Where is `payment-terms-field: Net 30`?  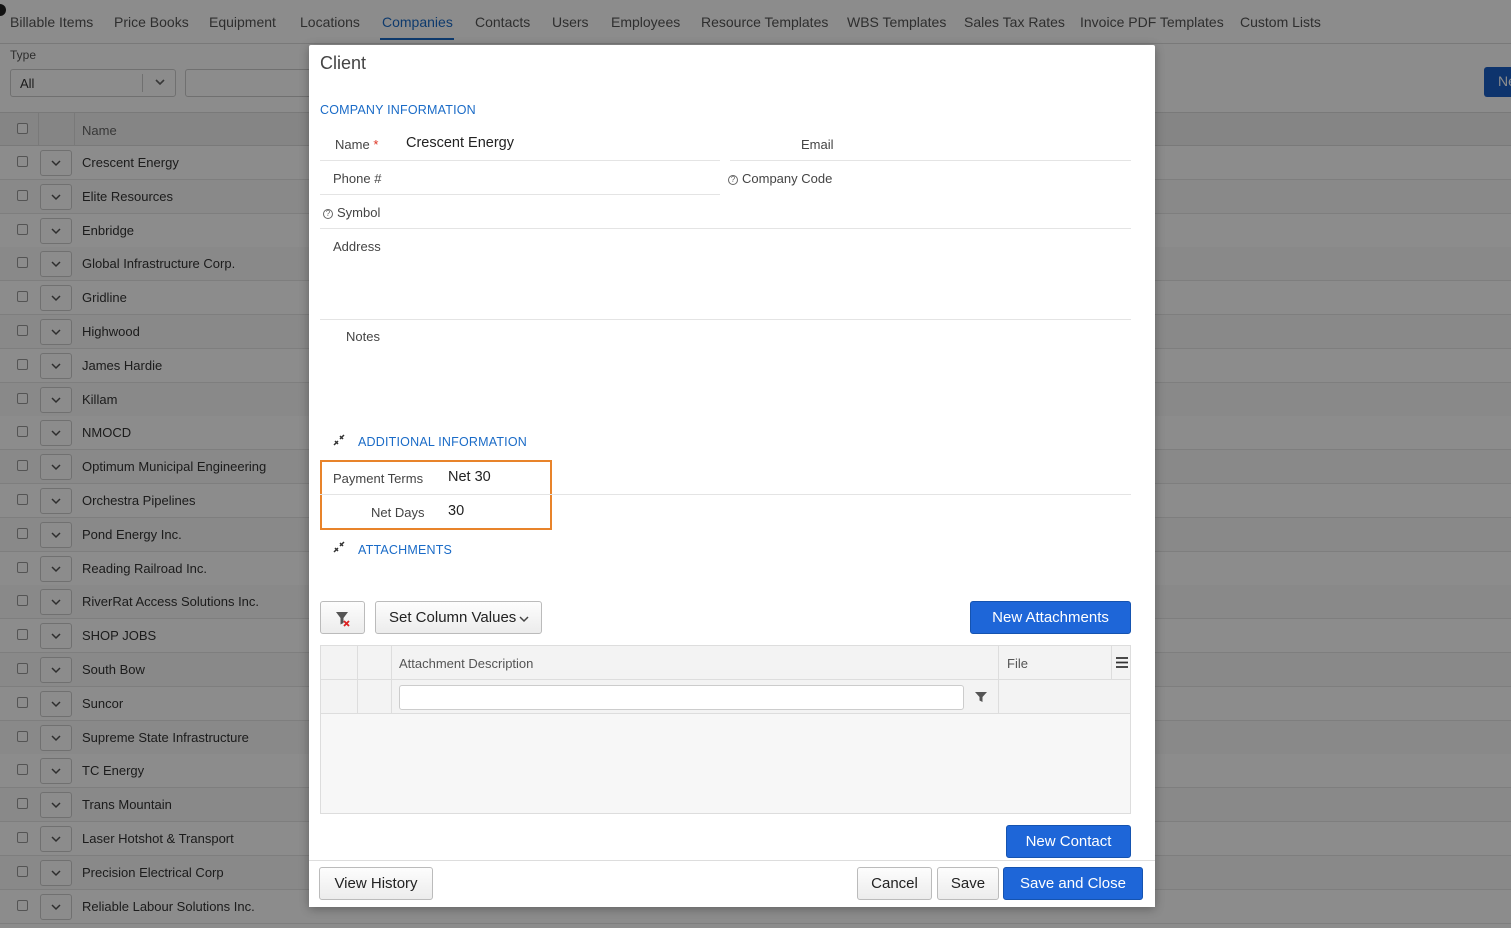
payment-terms-field: Net 30 is located at coordinates (469, 477).